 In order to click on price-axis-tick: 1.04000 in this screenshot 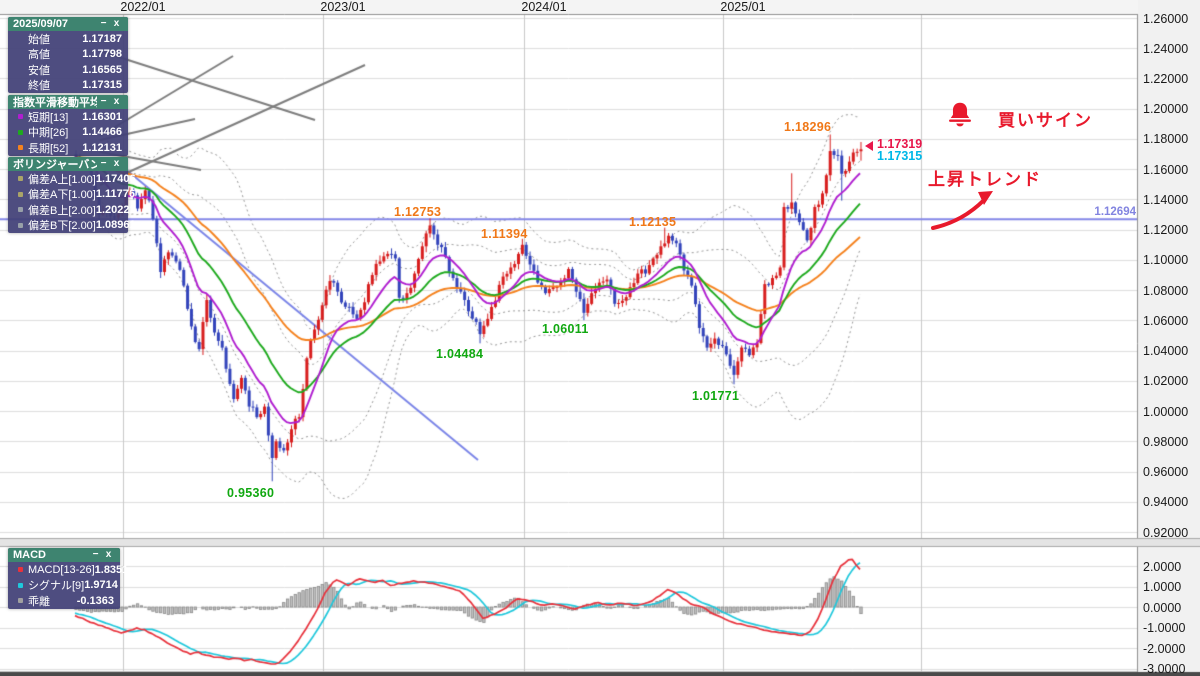, I will do `click(1166, 351)`.